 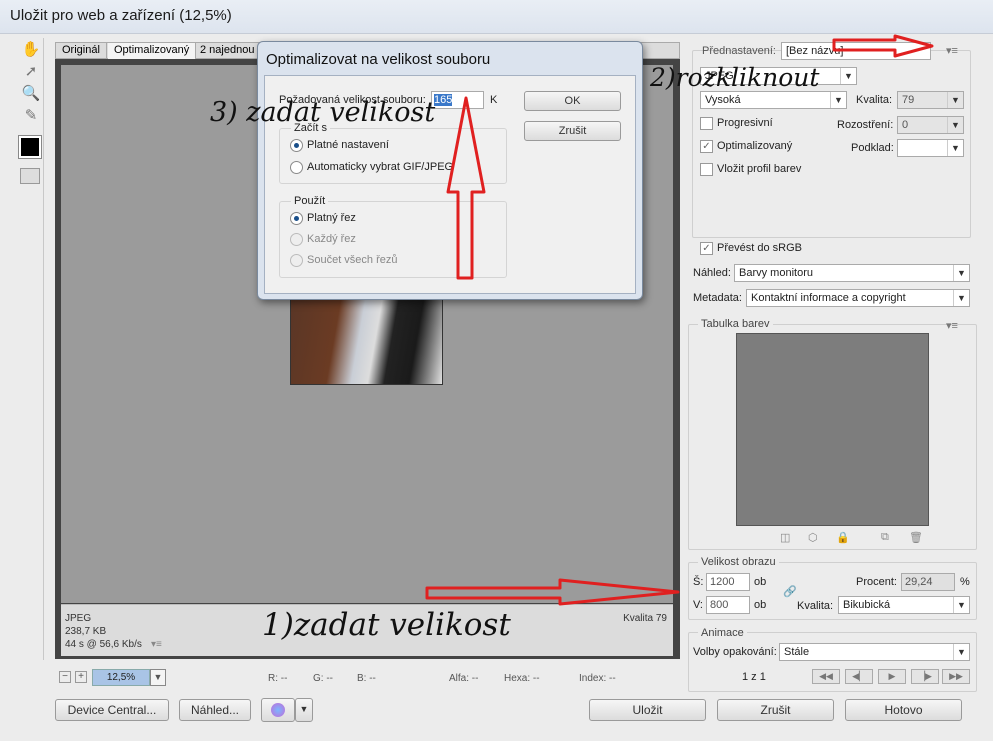 What do you see at coordinates (466, 188) in the screenshot?
I see `arrow-up-annotation` at bounding box center [466, 188].